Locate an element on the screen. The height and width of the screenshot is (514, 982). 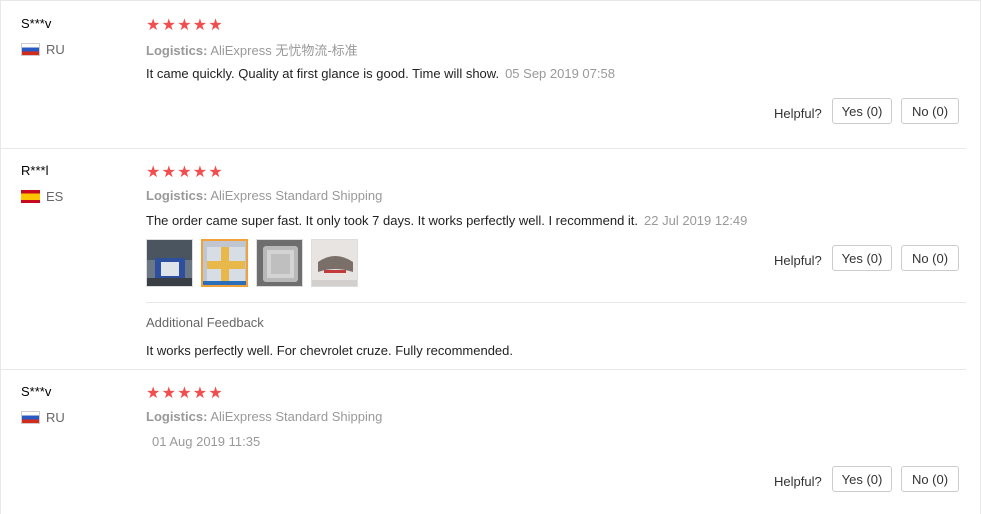
logistics-value: AliExpress 无忧物流-标准 is located at coordinates (284, 50).